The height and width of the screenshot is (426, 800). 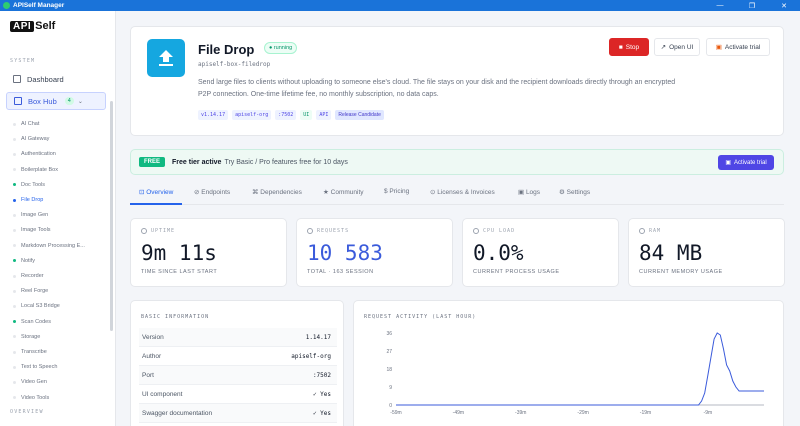 I want to click on y-tick-label: 36, so click(x=389, y=334).